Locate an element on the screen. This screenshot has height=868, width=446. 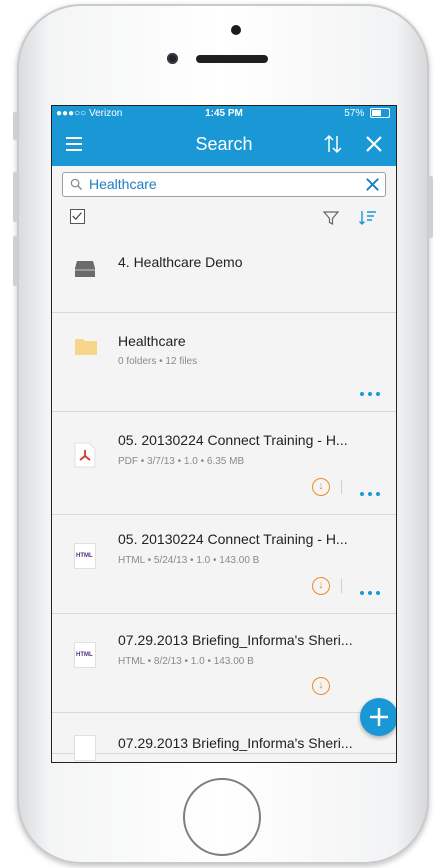
search-input: Healthcare is located at coordinates (224, 184).